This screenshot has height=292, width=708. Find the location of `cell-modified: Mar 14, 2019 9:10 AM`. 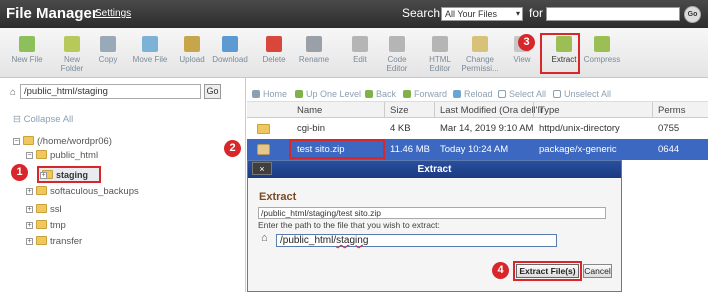

cell-modified: Mar 14, 2019 9:10 AM is located at coordinates (487, 128).